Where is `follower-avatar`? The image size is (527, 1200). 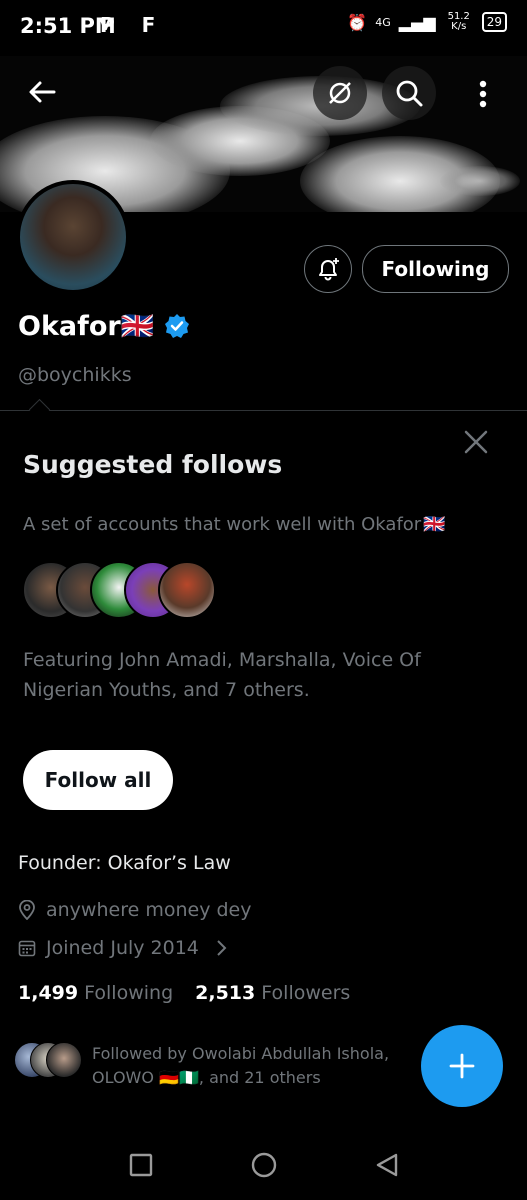
follower-avatar is located at coordinates (64, 1060).